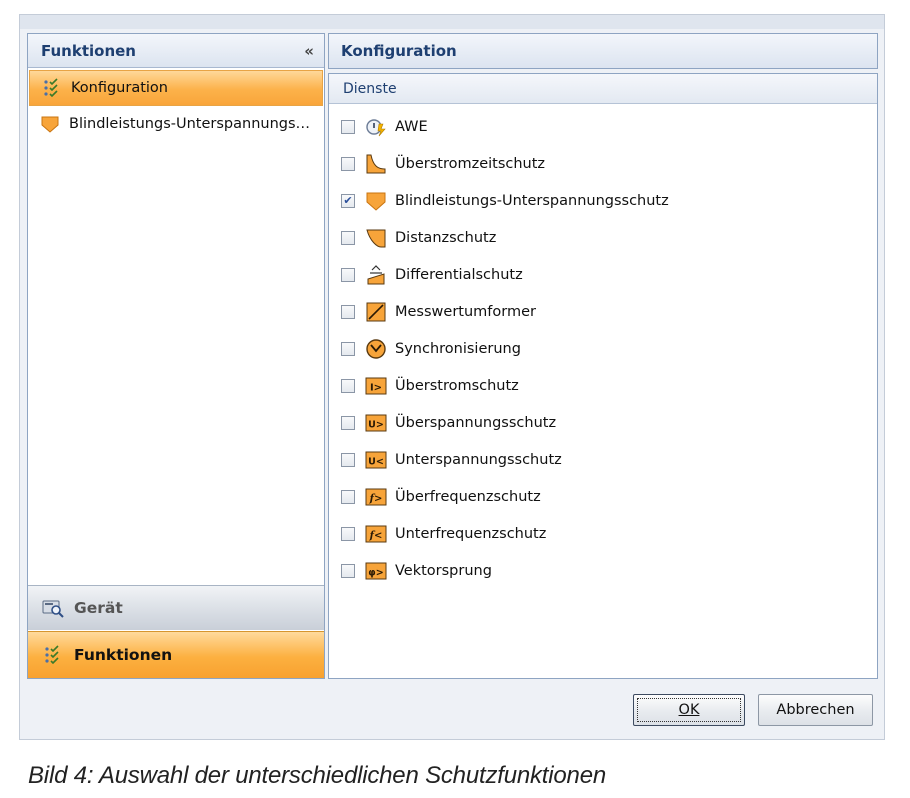 This screenshot has height=798, width=910. What do you see at coordinates (176, 88) in the screenshot?
I see `nav-item-konfiguration: Konfiguration` at bounding box center [176, 88].